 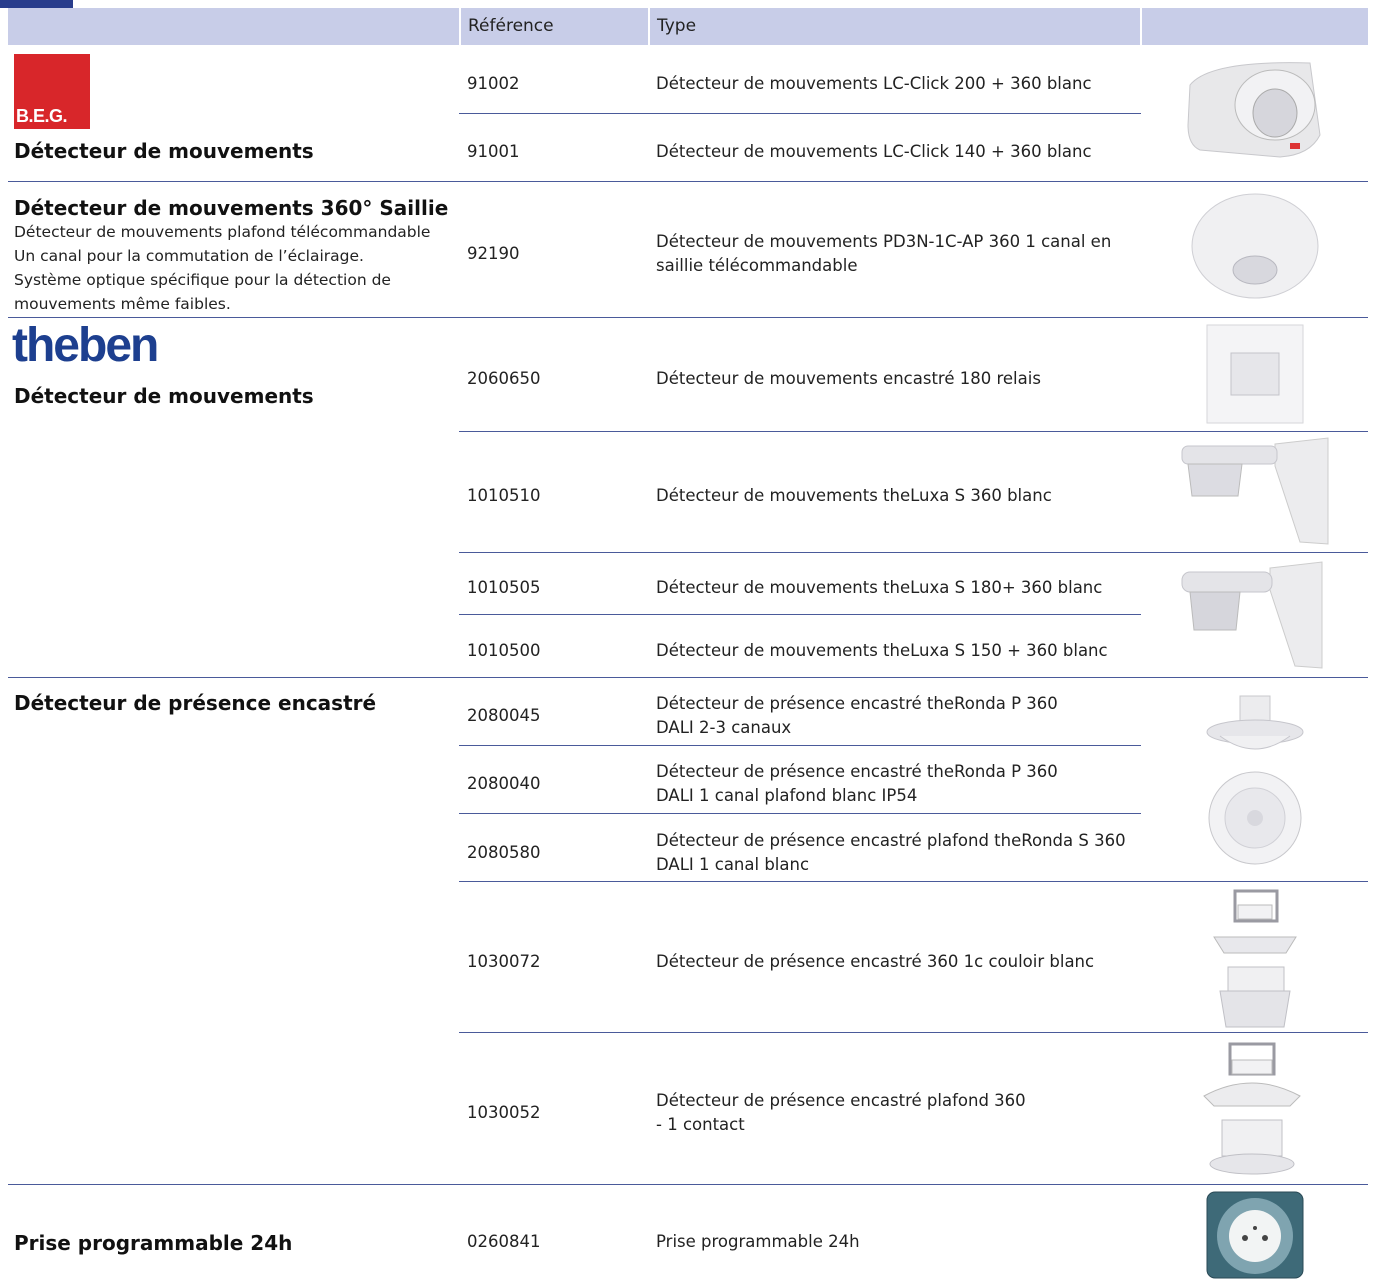 I want to click on theben-logo: theben, so click(x=85, y=345).